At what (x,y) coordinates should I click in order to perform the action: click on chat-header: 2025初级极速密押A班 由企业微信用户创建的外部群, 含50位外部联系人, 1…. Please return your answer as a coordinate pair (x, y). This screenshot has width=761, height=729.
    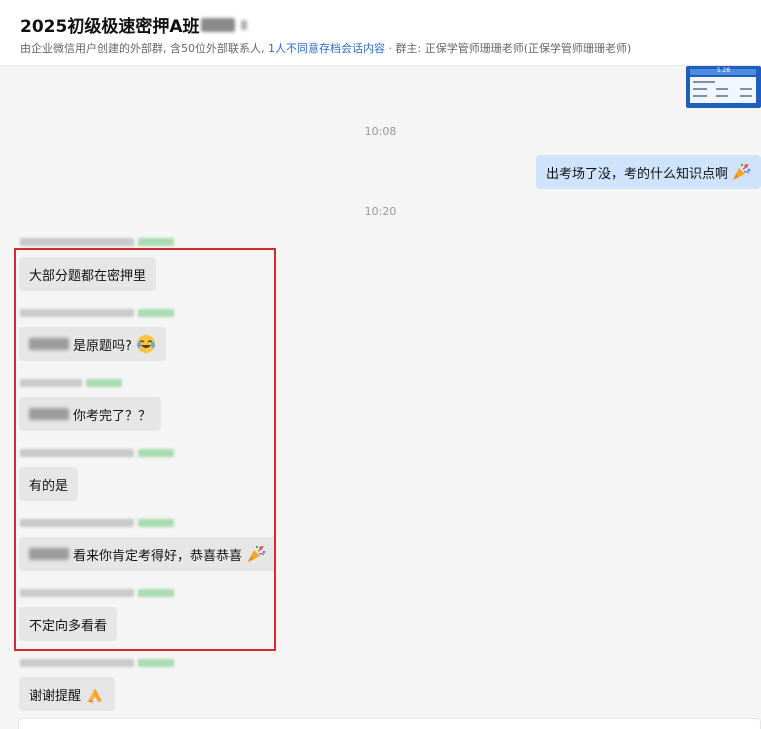
    Looking at the image, I should click on (380, 33).